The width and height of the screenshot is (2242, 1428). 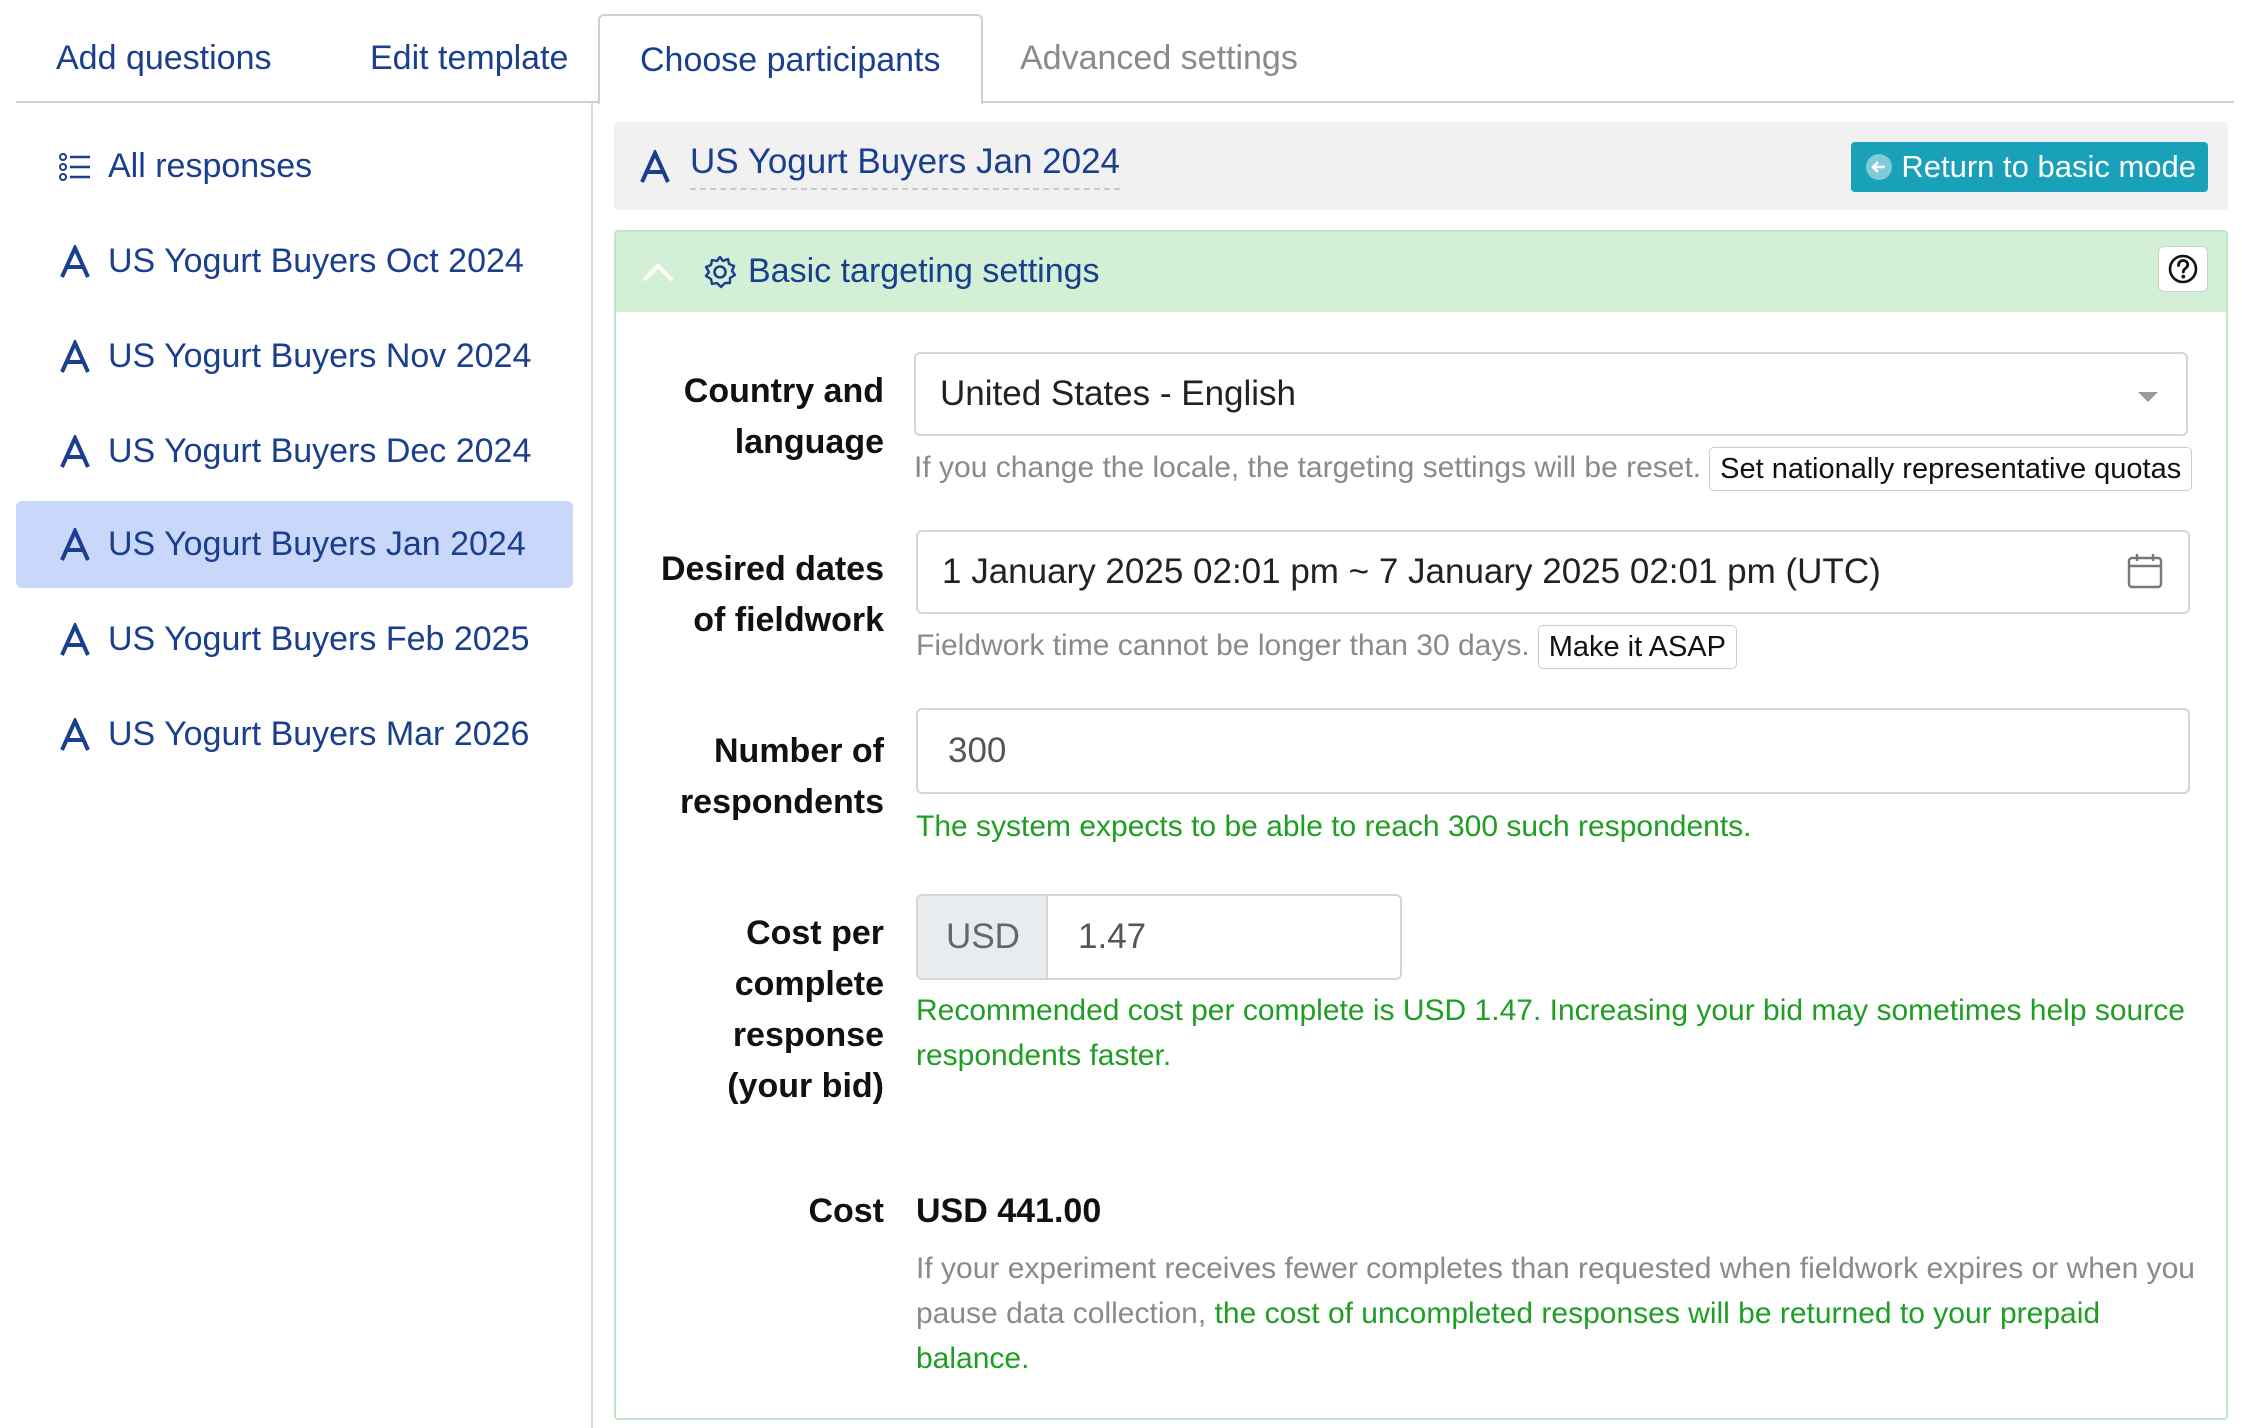 What do you see at coordinates (317, 544) in the screenshot?
I see `sidebar-item-label: US Yogurt Buyers Jan 2024` at bounding box center [317, 544].